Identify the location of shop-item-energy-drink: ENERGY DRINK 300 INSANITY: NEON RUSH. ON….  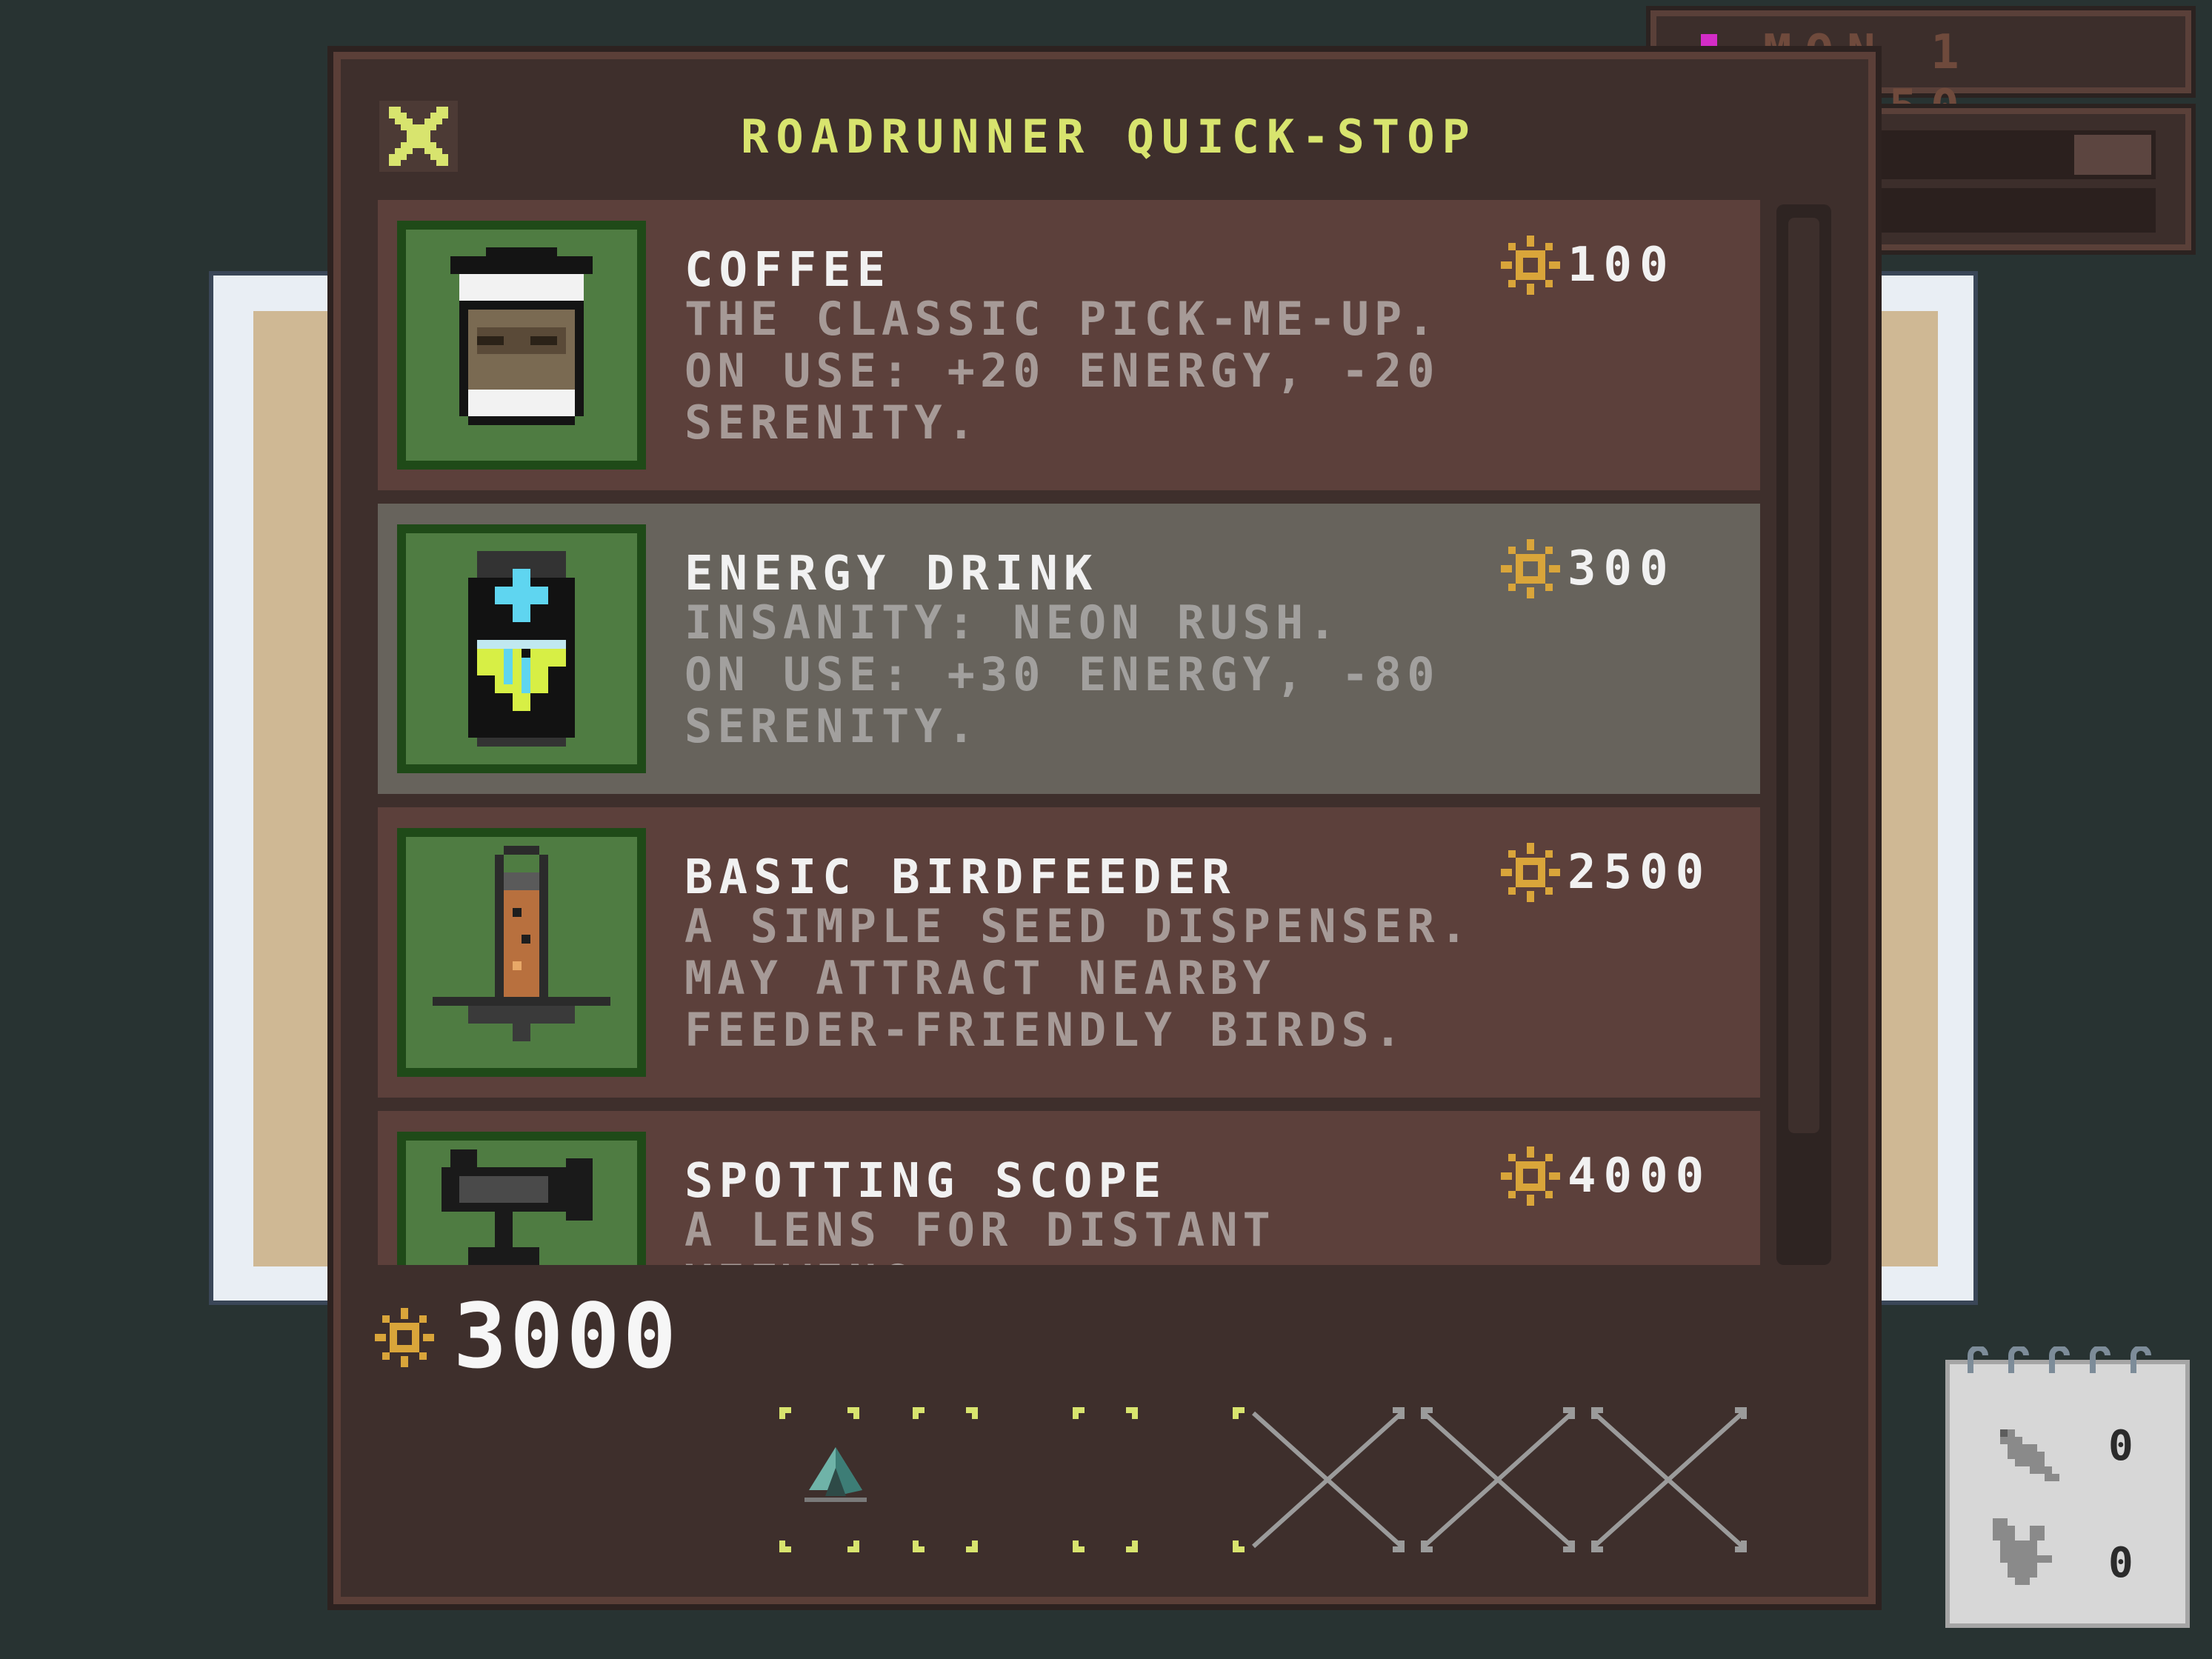
(1069, 649).